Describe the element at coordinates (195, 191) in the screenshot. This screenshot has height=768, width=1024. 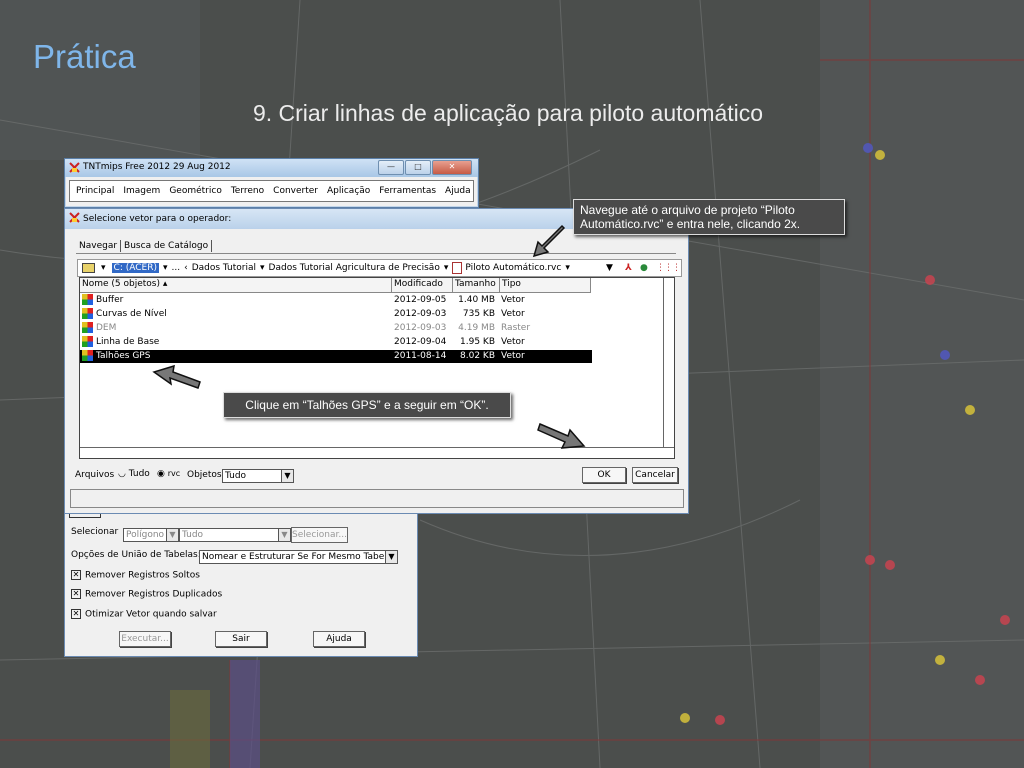
I see `menu-geometrico: Geométrico` at that location.